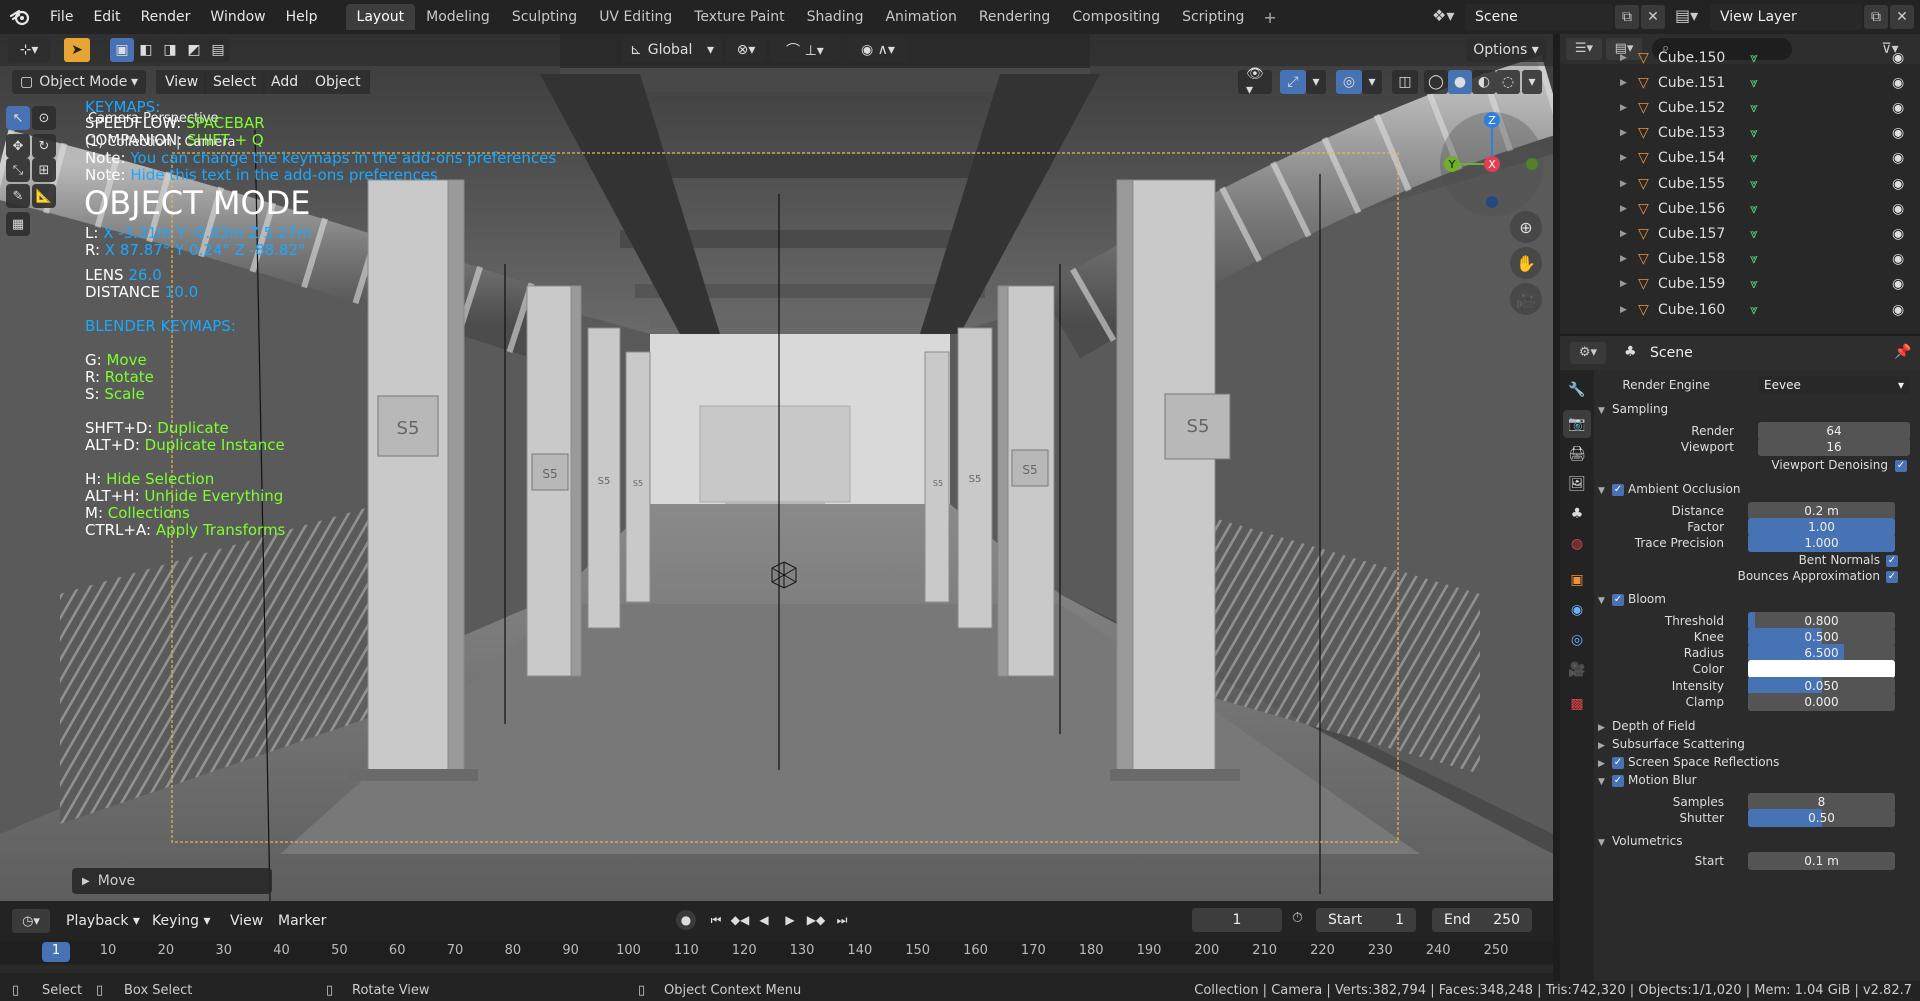 The height and width of the screenshot is (1001, 1920). Describe the element at coordinates (1740, 208) in the screenshot. I see `outliner-row: ▶ ▽ Cube.156 ⩔ ◉` at that location.